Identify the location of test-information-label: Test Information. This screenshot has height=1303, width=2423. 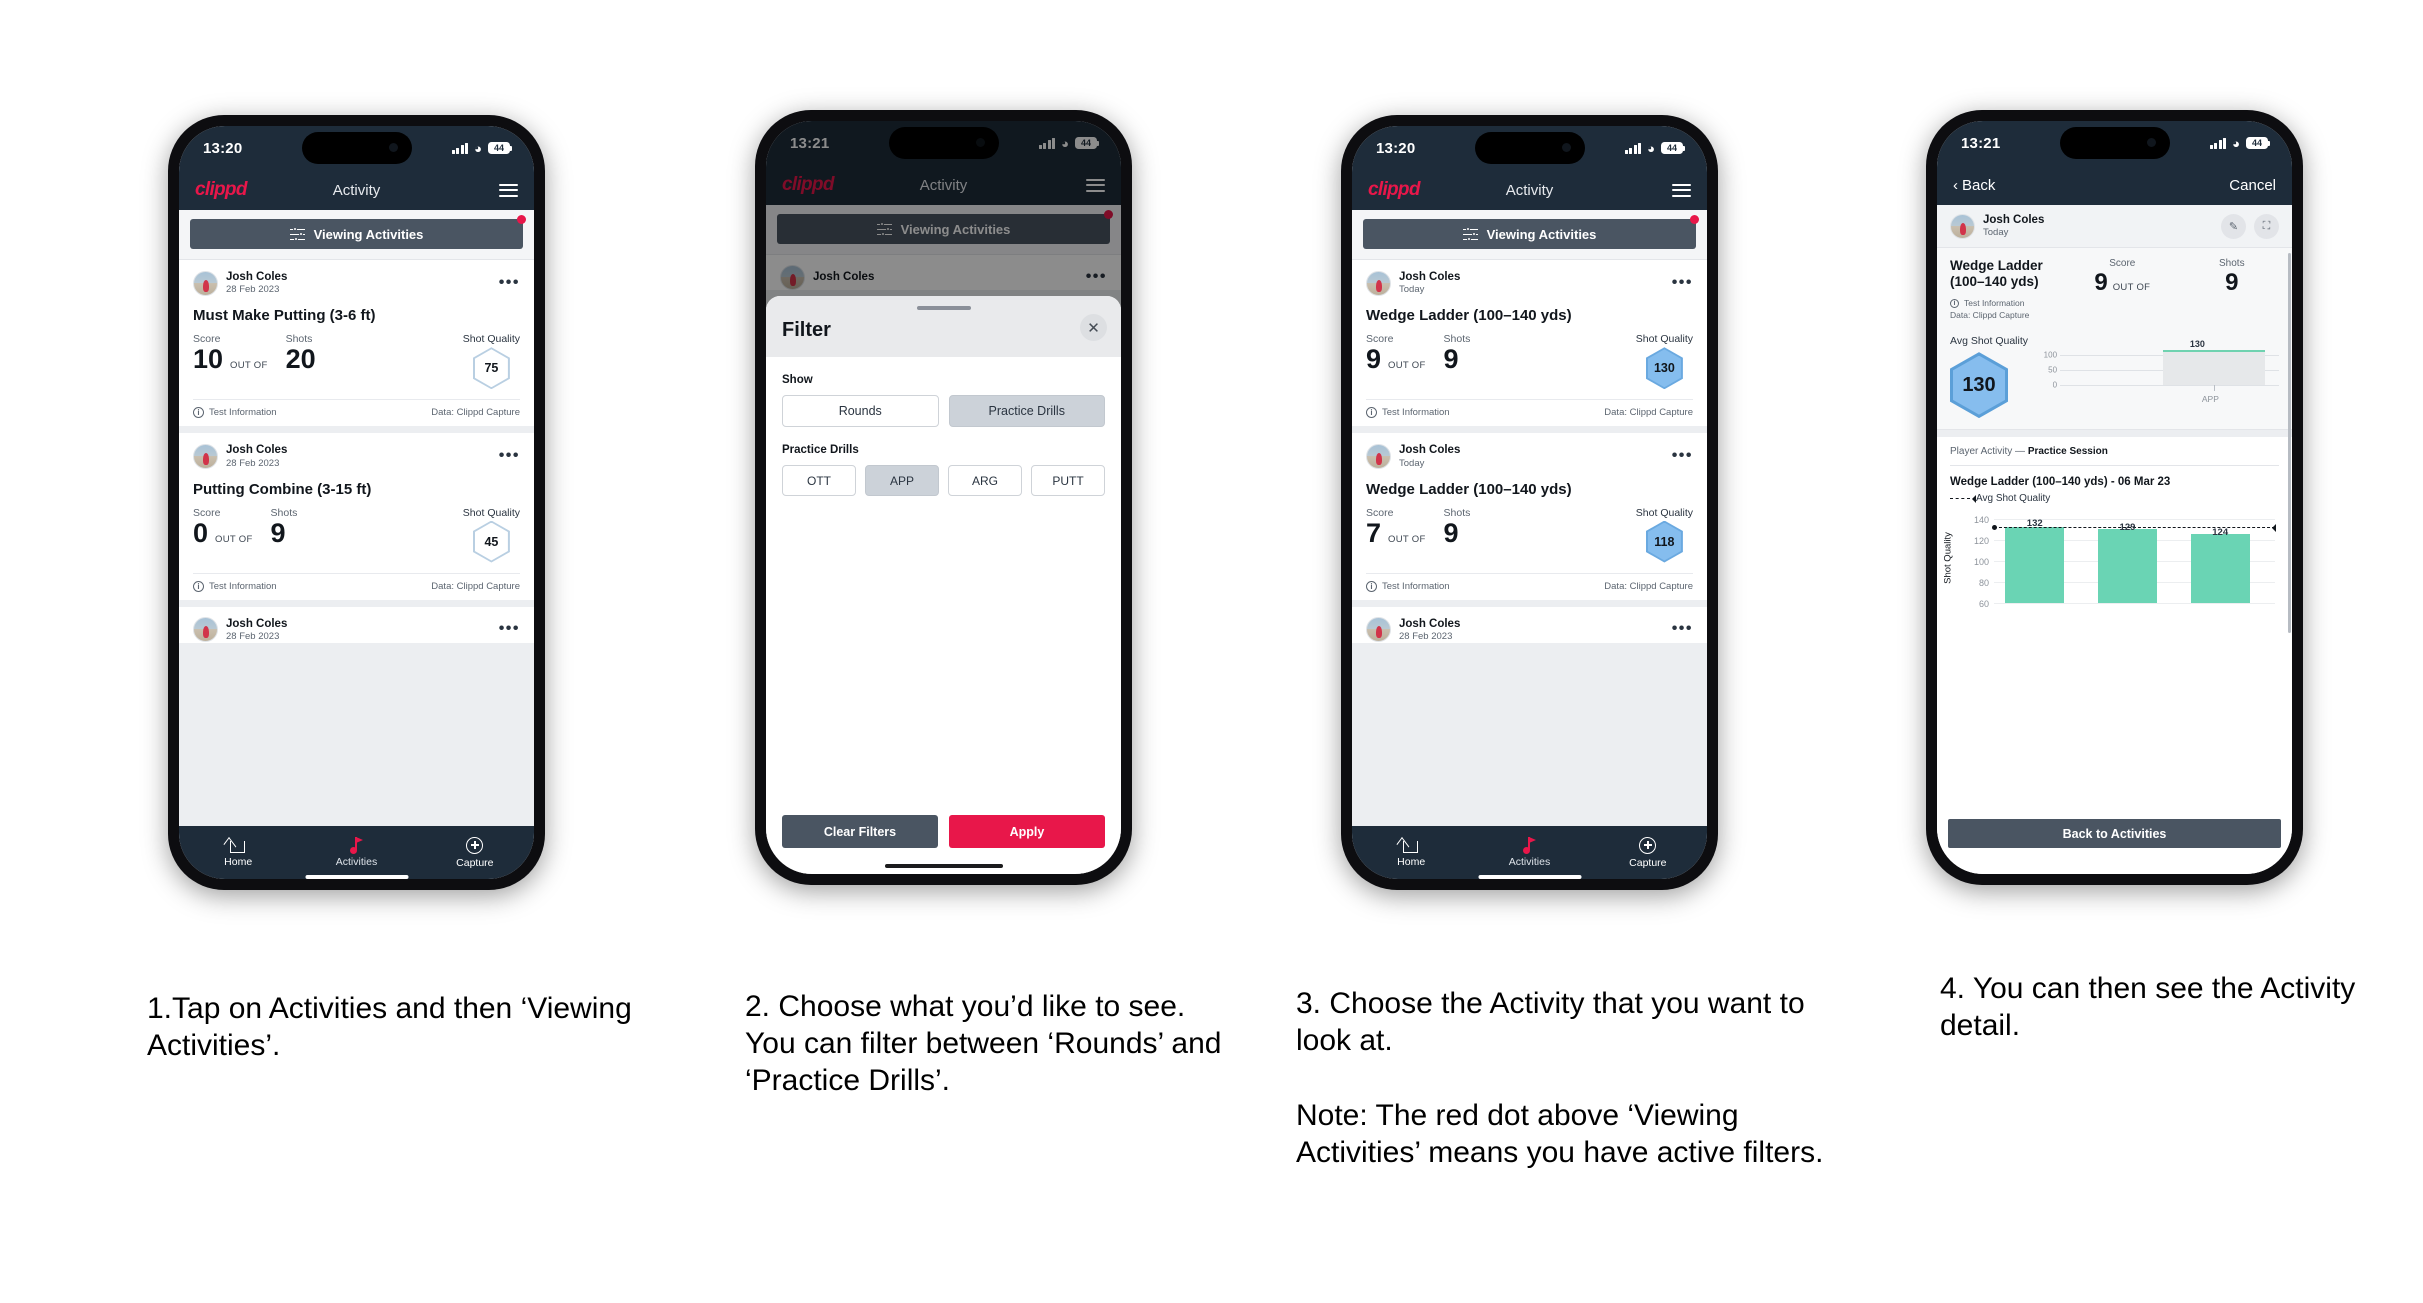
(1416, 413).